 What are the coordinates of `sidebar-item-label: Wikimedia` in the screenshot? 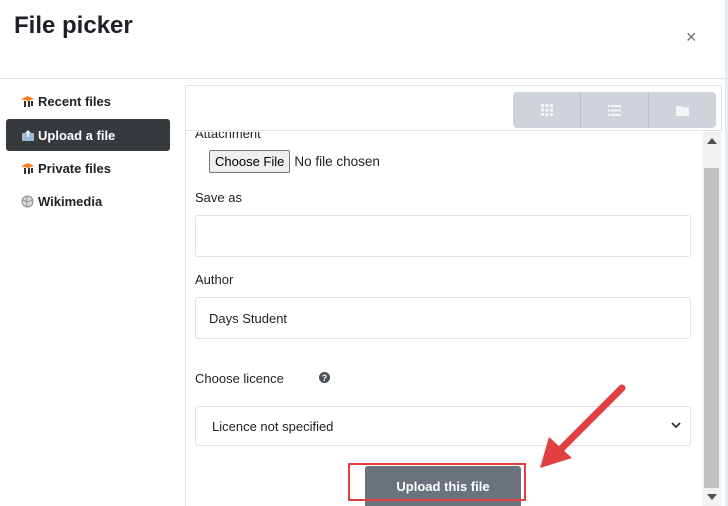 It's located at (70, 201).